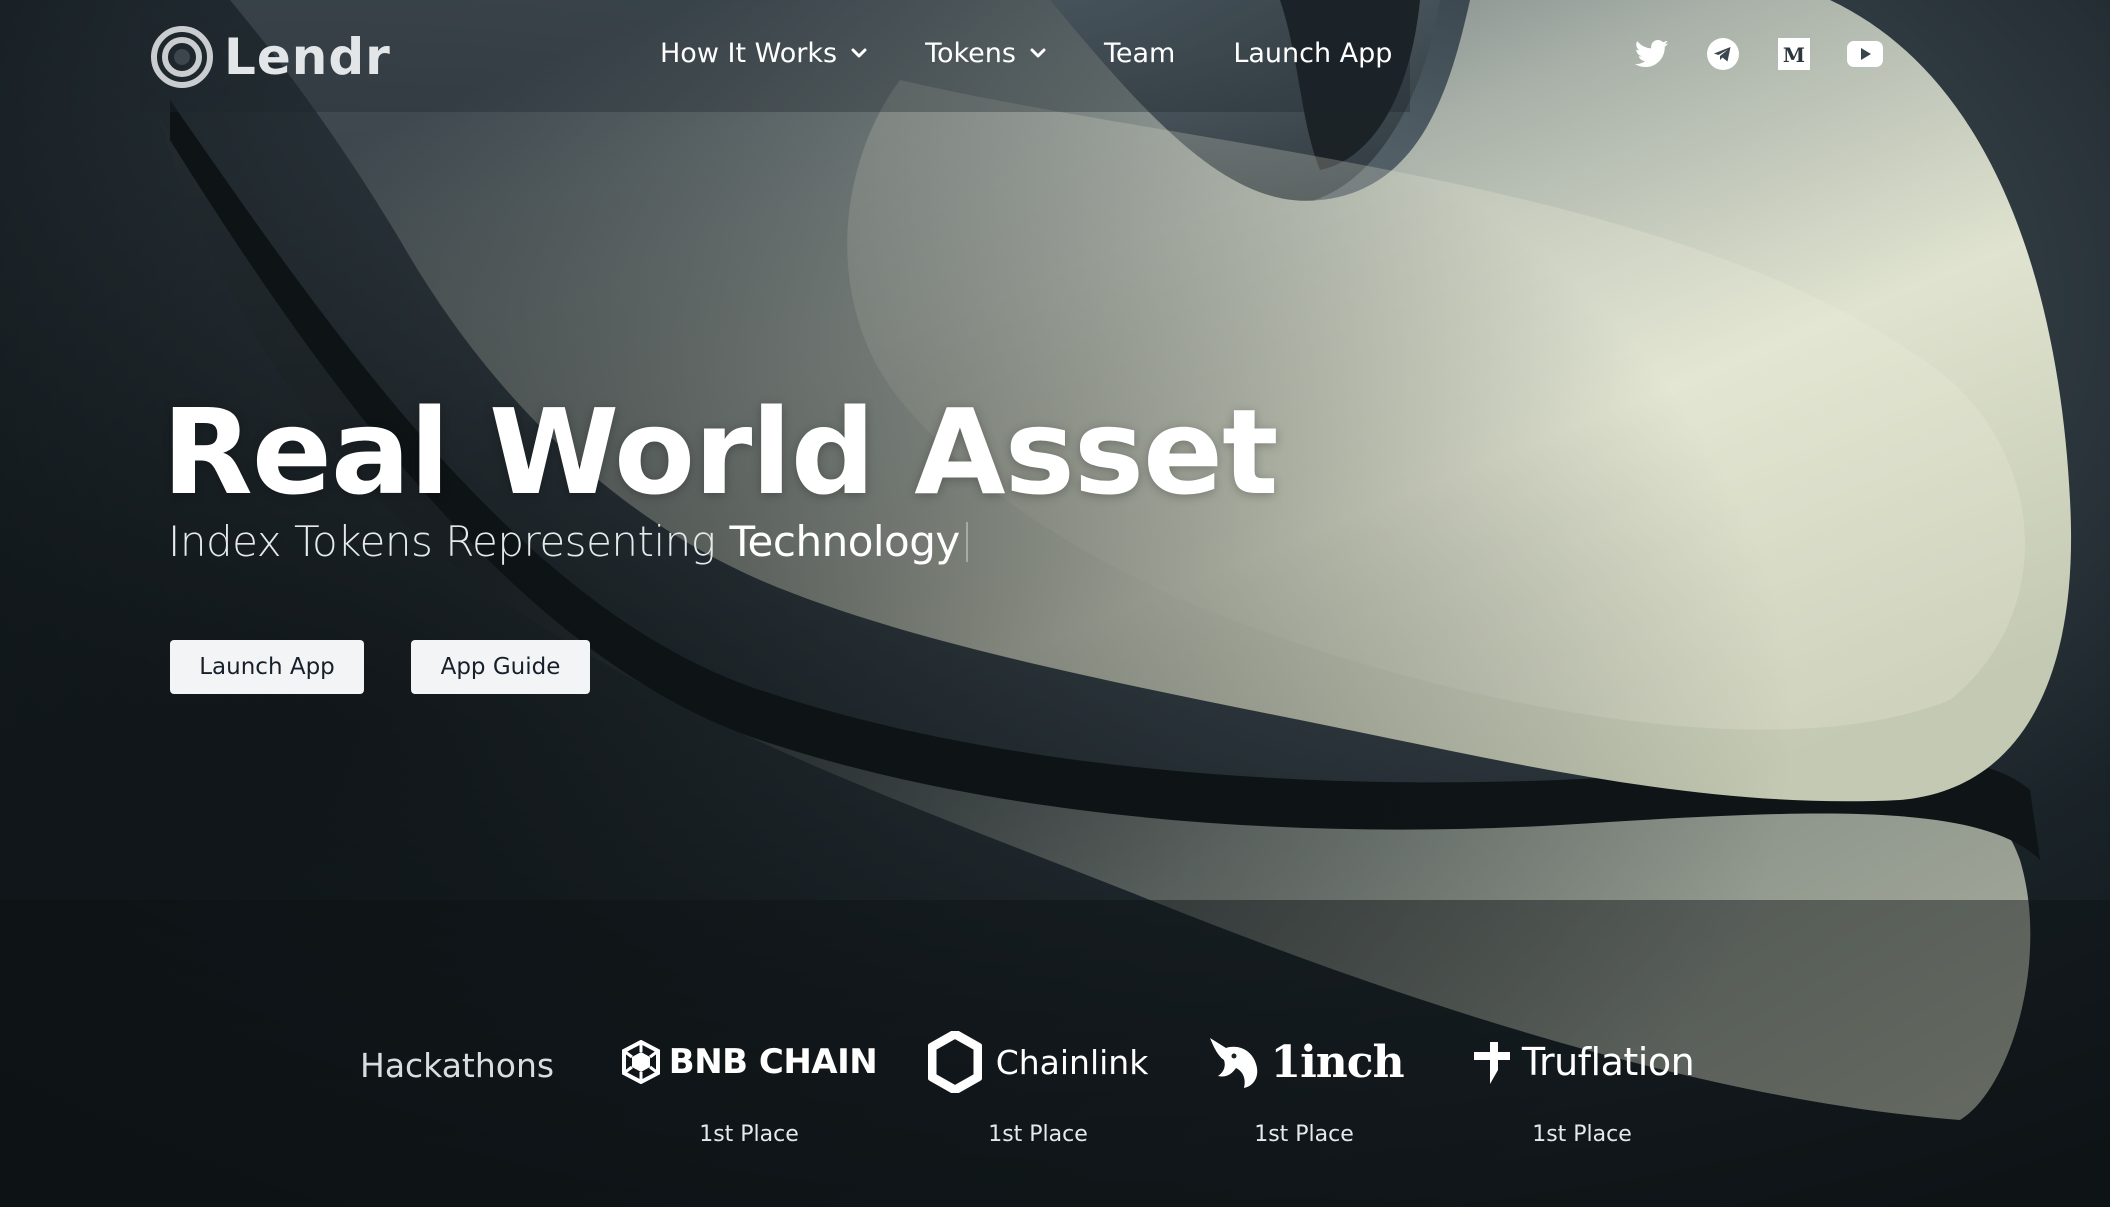 The height and width of the screenshot is (1207, 2110). What do you see at coordinates (845, 541) in the screenshot?
I see `hero-subtitle-highlight: Technology` at bounding box center [845, 541].